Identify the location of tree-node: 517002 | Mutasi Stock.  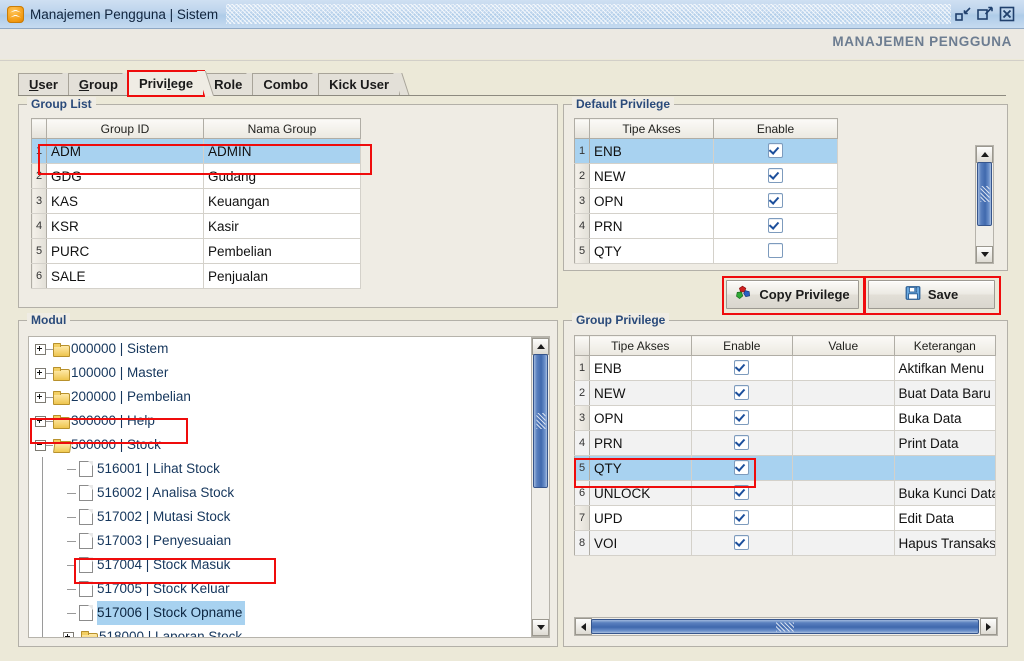
(289, 517).